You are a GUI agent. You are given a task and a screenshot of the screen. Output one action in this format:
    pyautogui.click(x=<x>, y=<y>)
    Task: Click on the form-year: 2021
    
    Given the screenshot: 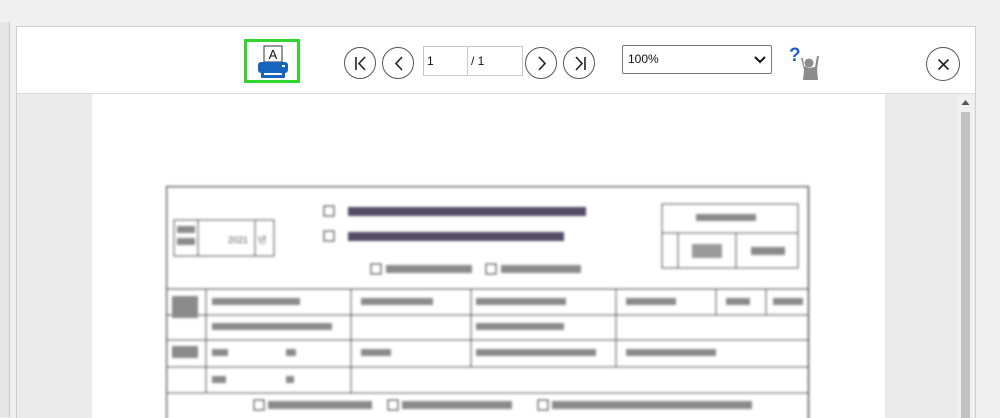 What is the action you would take?
    pyautogui.click(x=238, y=240)
    